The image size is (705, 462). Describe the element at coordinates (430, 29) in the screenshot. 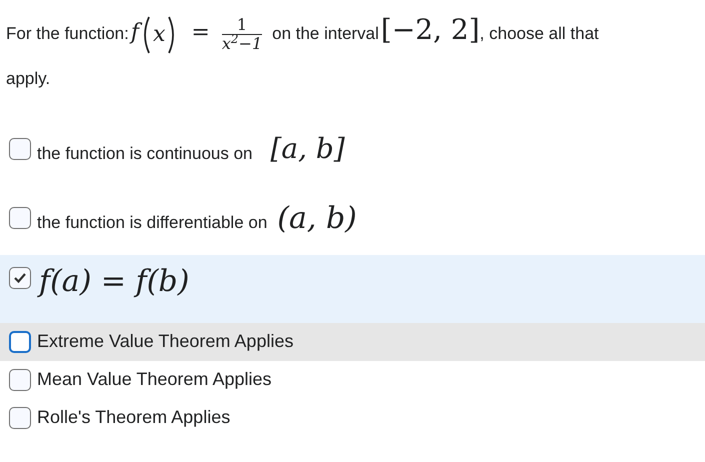

I see `math-interval: [−2, 2]` at that location.